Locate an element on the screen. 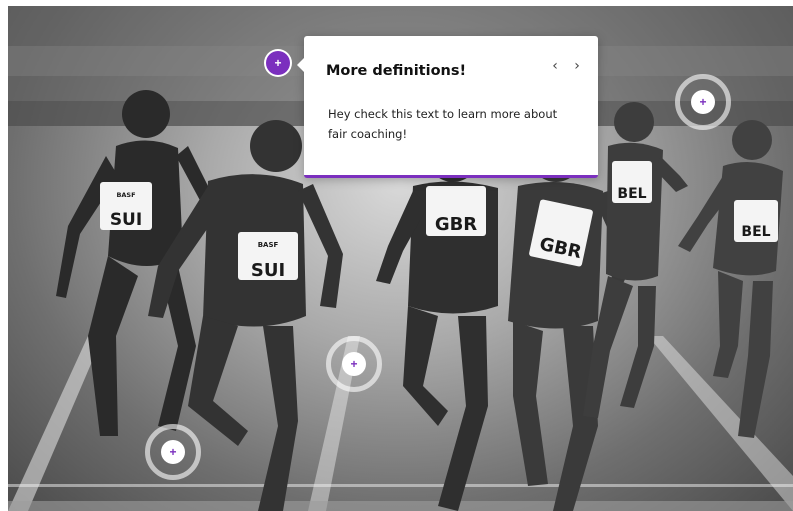  hotspot-bottom-left: + is located at coordinates (173, 452).